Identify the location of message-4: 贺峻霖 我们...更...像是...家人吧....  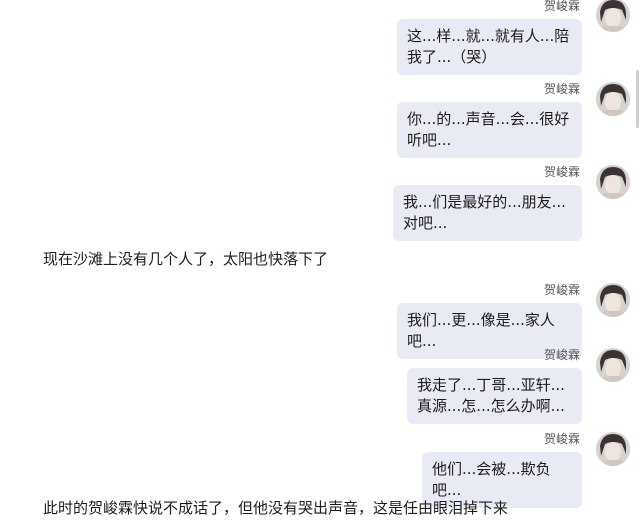
(320, 321).